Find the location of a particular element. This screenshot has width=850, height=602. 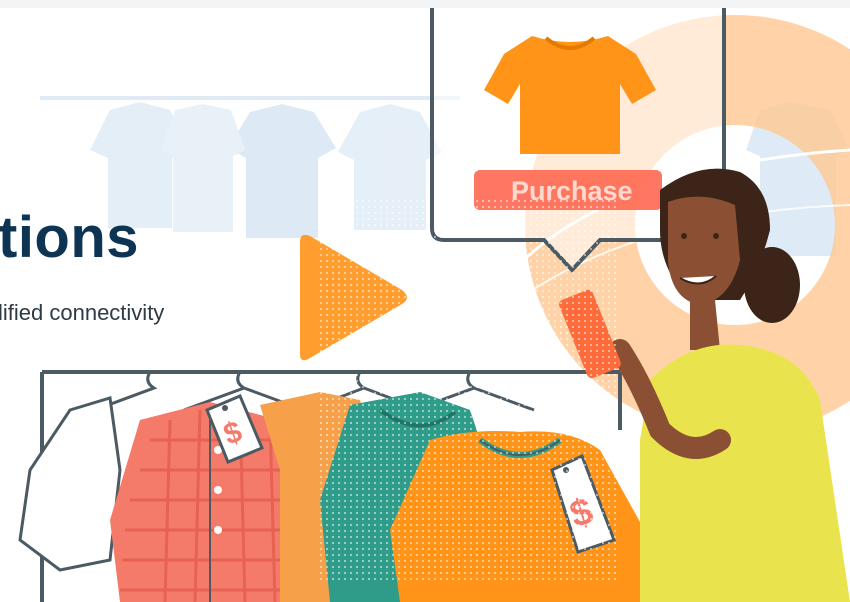

purchase-button-label: Purchase is located at coordinates (572, 191).